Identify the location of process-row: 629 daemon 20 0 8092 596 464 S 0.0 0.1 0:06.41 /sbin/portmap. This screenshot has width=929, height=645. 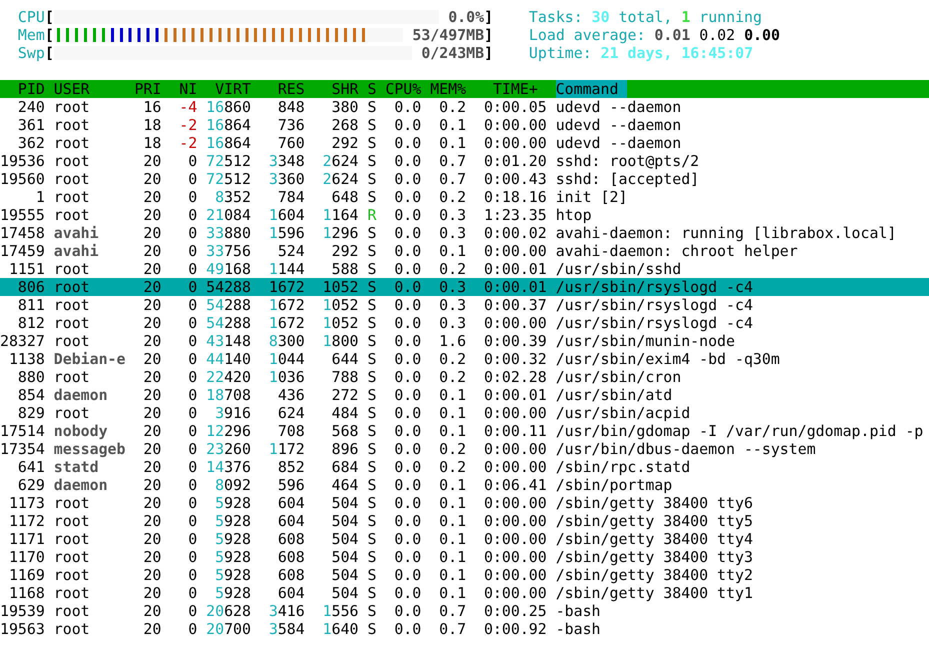
(464, 485).